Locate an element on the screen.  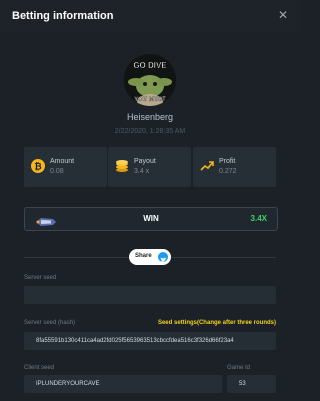
trend-up-icon is located at coordinates (207, 166).